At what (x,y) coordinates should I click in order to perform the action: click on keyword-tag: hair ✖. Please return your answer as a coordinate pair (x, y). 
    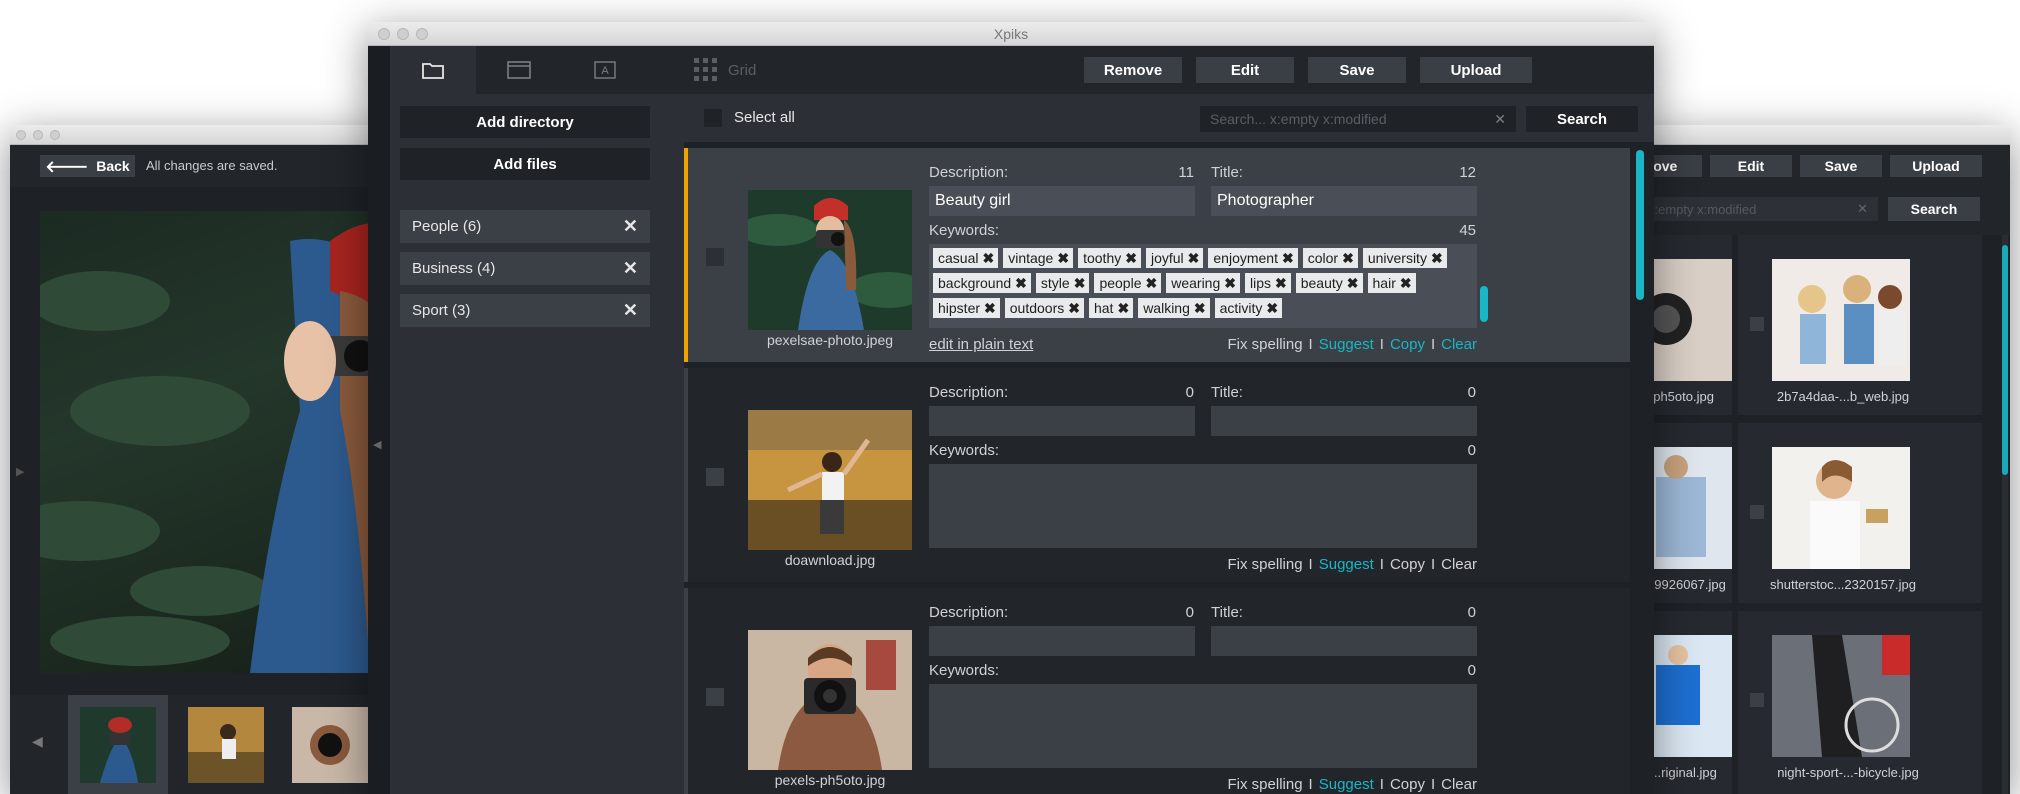
    Looking at the image, I should click on (1391, 283).